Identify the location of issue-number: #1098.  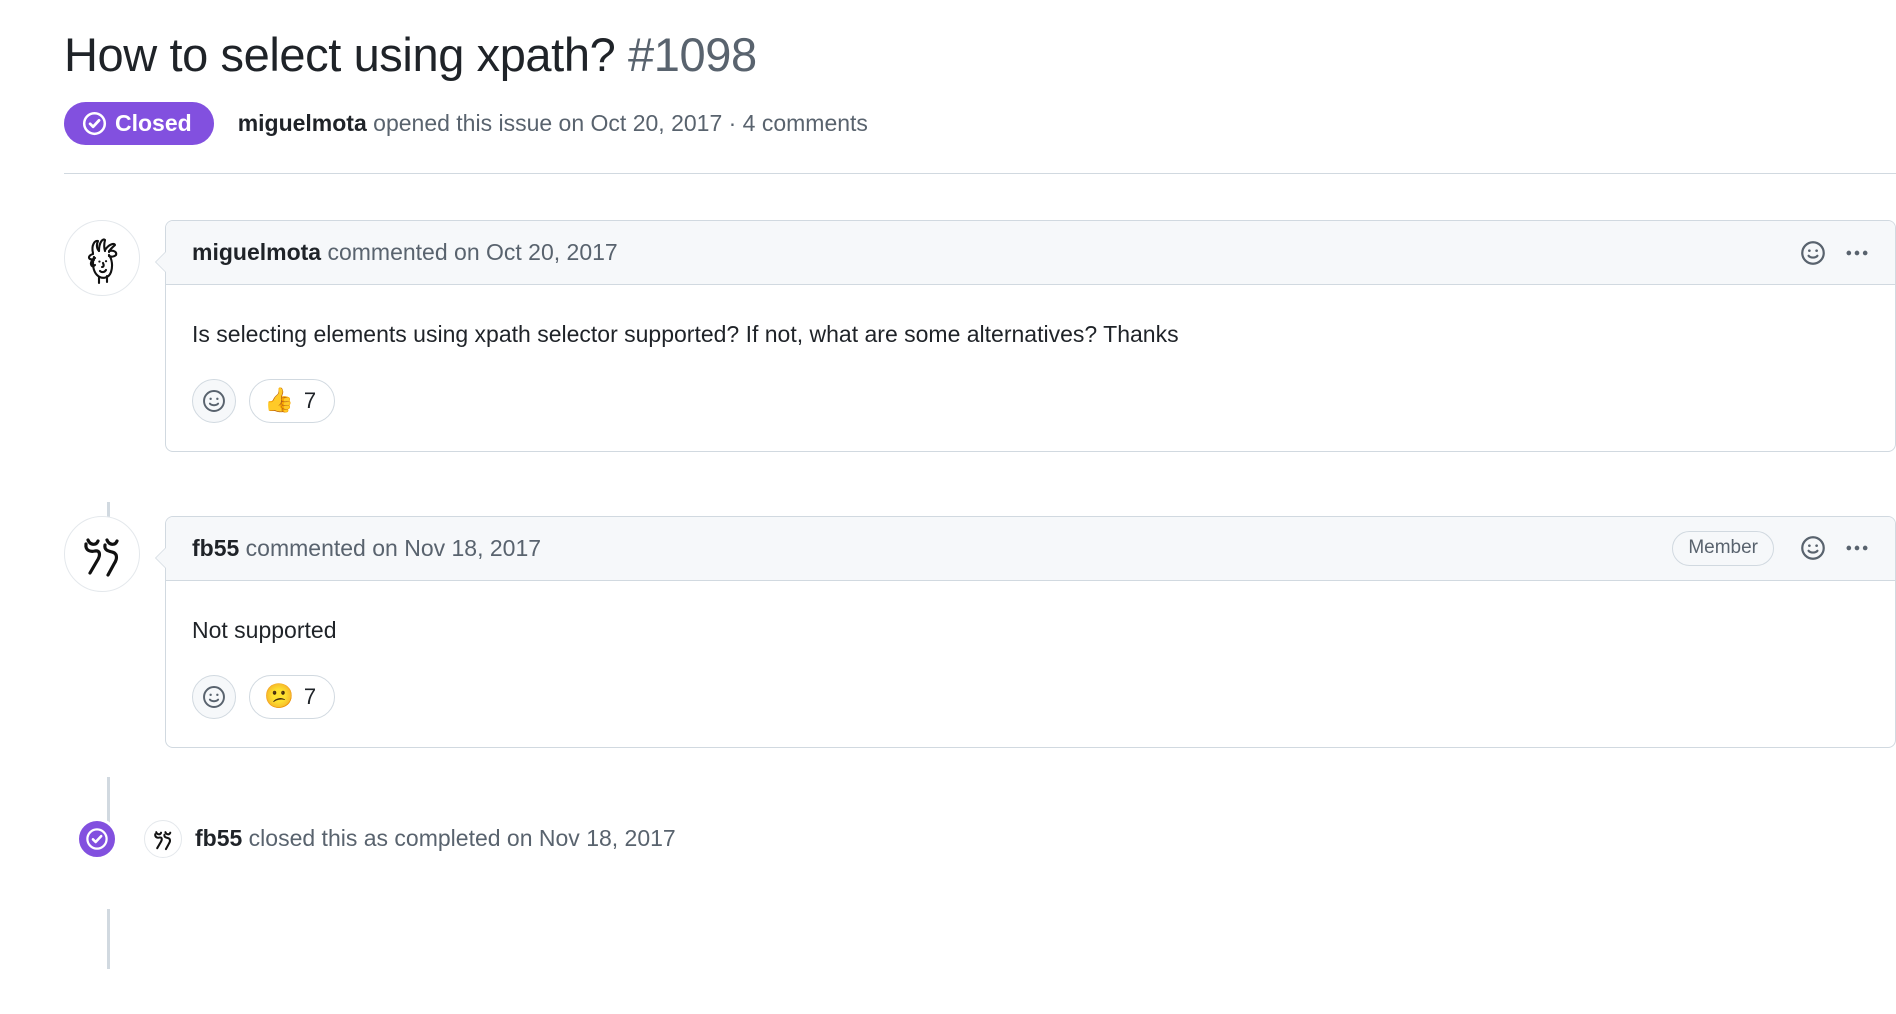
(692, 54).